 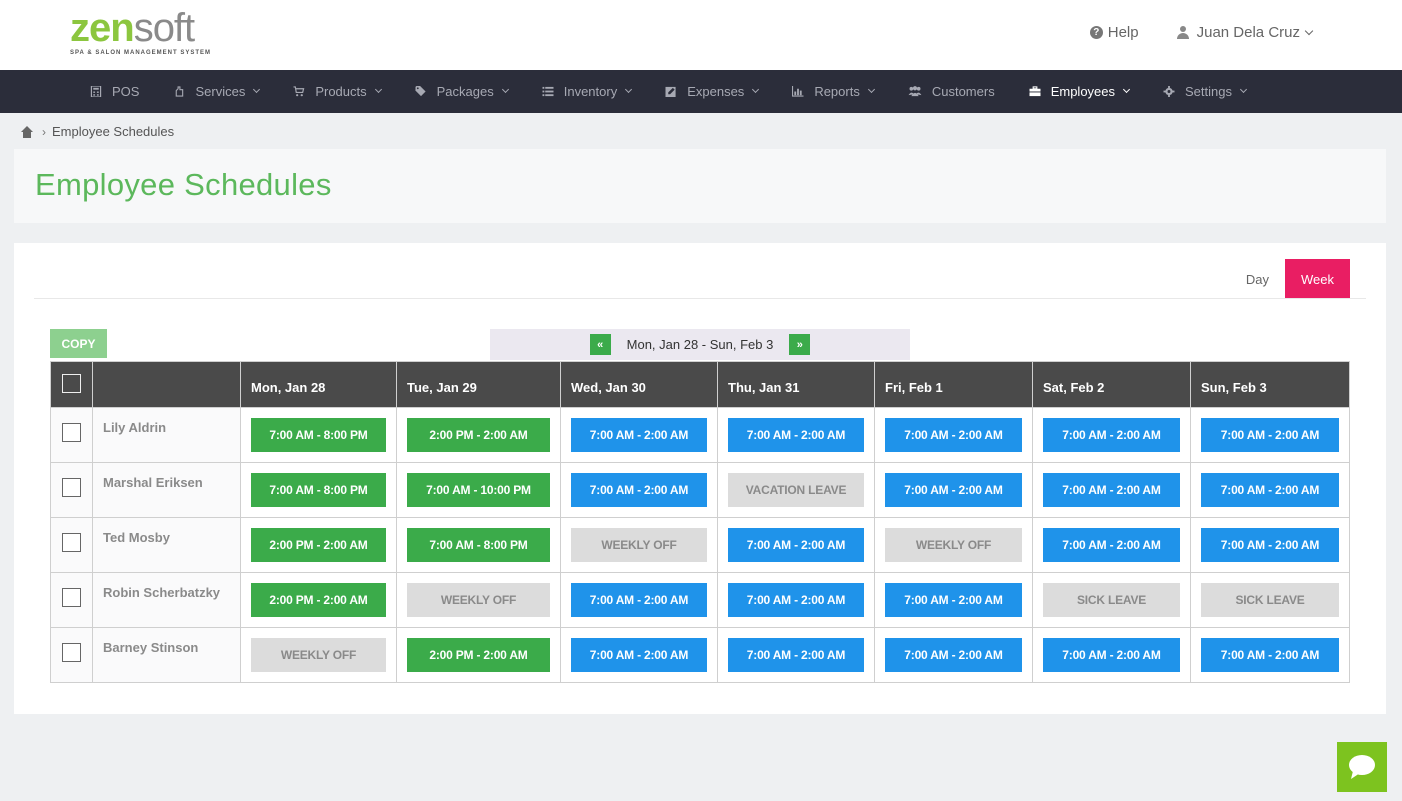 I want to click on nav-item-customers: Customers, so click(x=951, y=91).